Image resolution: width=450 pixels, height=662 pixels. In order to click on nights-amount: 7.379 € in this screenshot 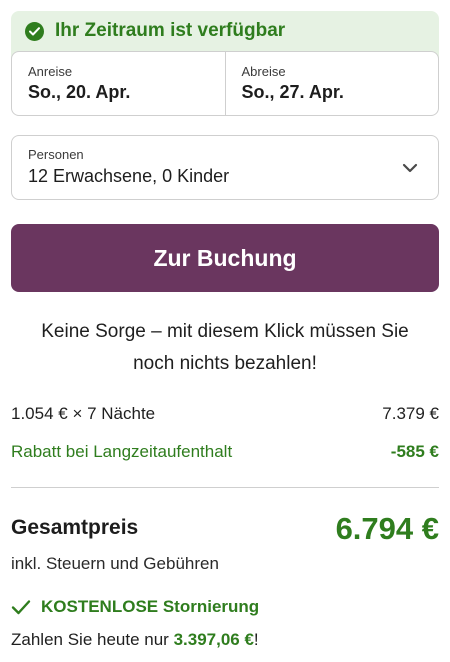, I will do `click(410, 413)`.